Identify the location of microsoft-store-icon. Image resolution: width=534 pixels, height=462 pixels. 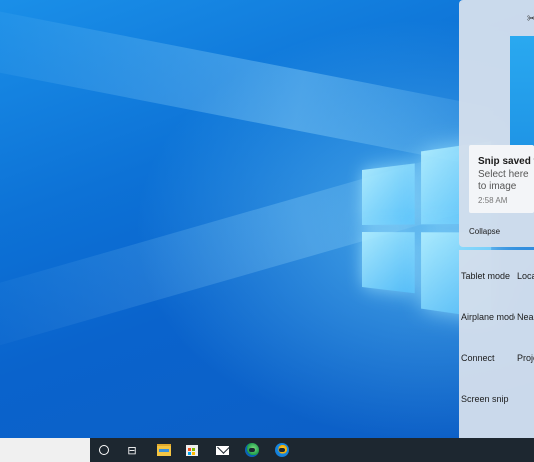
(192, 450).